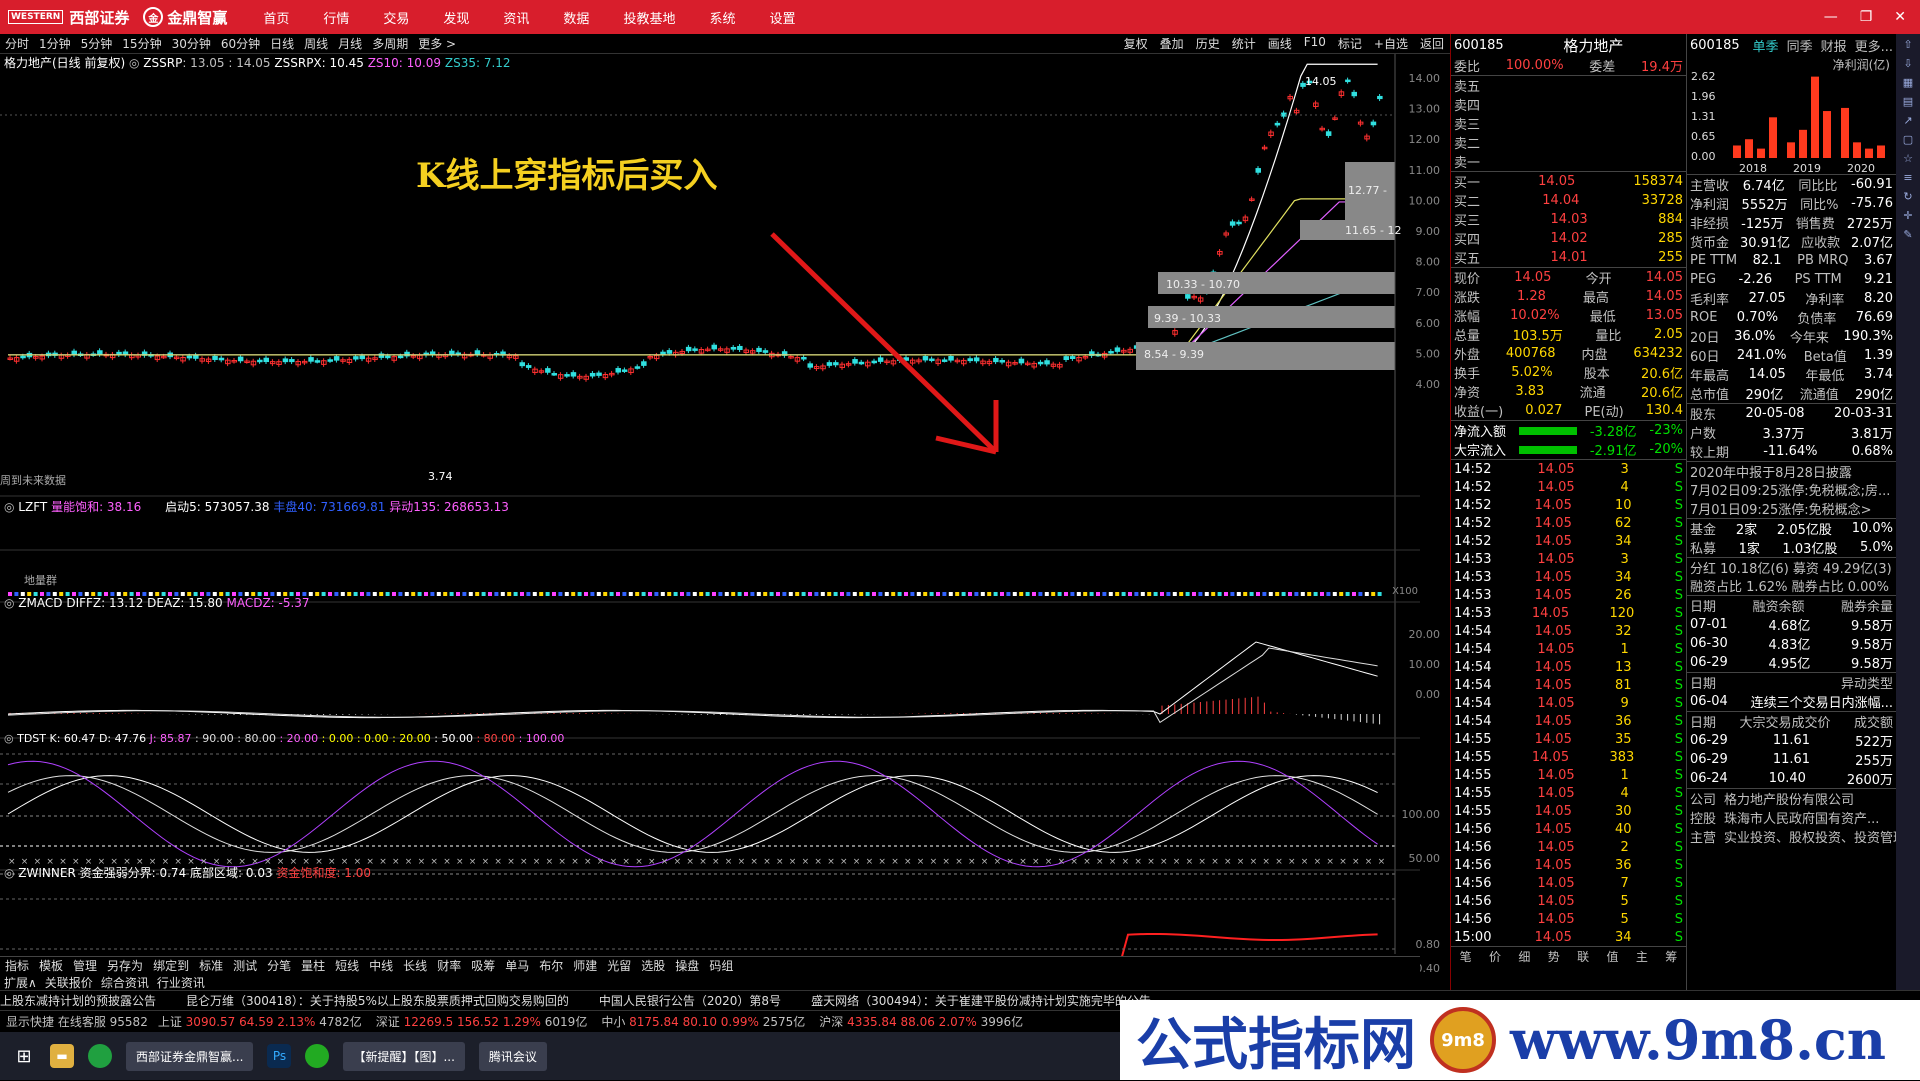 The width and height of the screenshot is (1920, 1081). Describe the element at coordinates (1907, 196) in the screenshot. I see `refresh-icon: ↻` at that location.